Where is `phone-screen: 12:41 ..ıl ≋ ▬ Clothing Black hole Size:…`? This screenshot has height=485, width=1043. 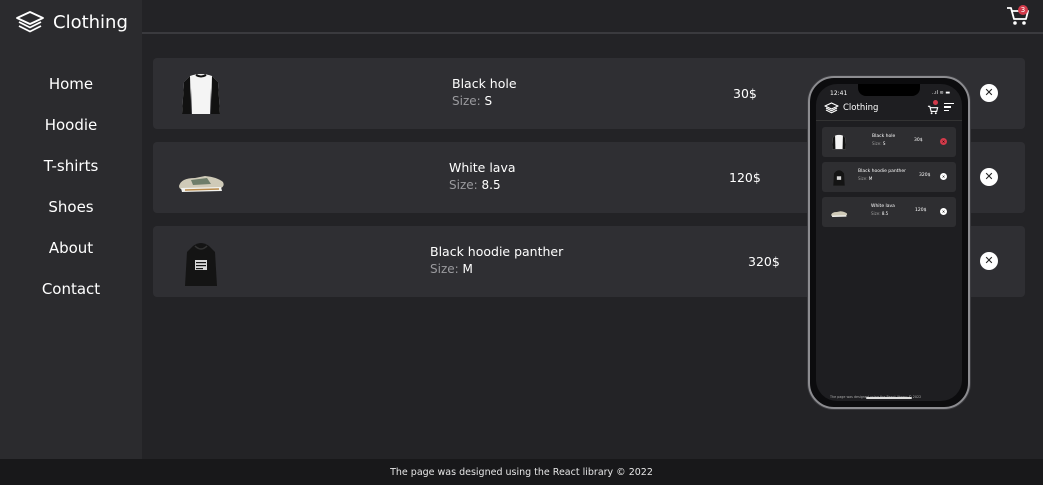
phone-screen: 12:41 ..ıl ≋ ▬ Clothing Black hole Size:… is located at coordinates (889, 242).